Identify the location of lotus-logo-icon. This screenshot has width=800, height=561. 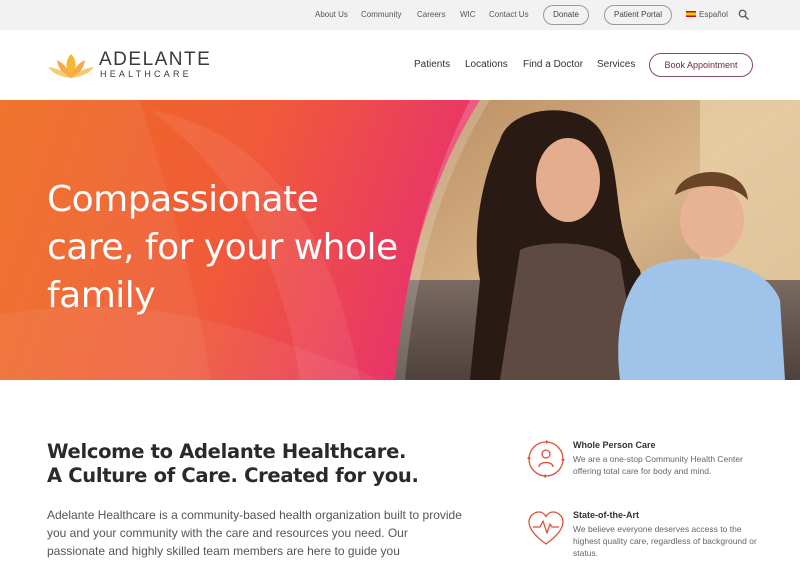
(71, 66).